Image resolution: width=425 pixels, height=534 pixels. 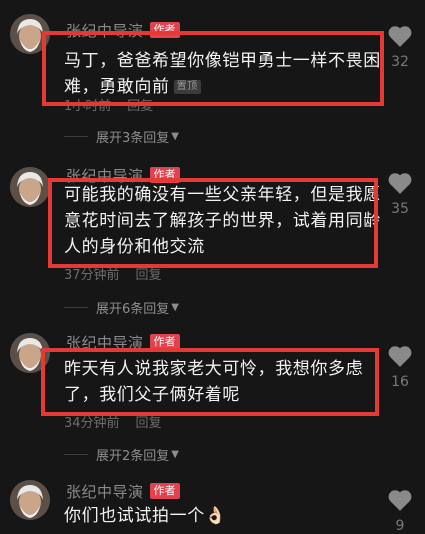 I want to click on author-badge: 作者, so click(x=164, y=491).